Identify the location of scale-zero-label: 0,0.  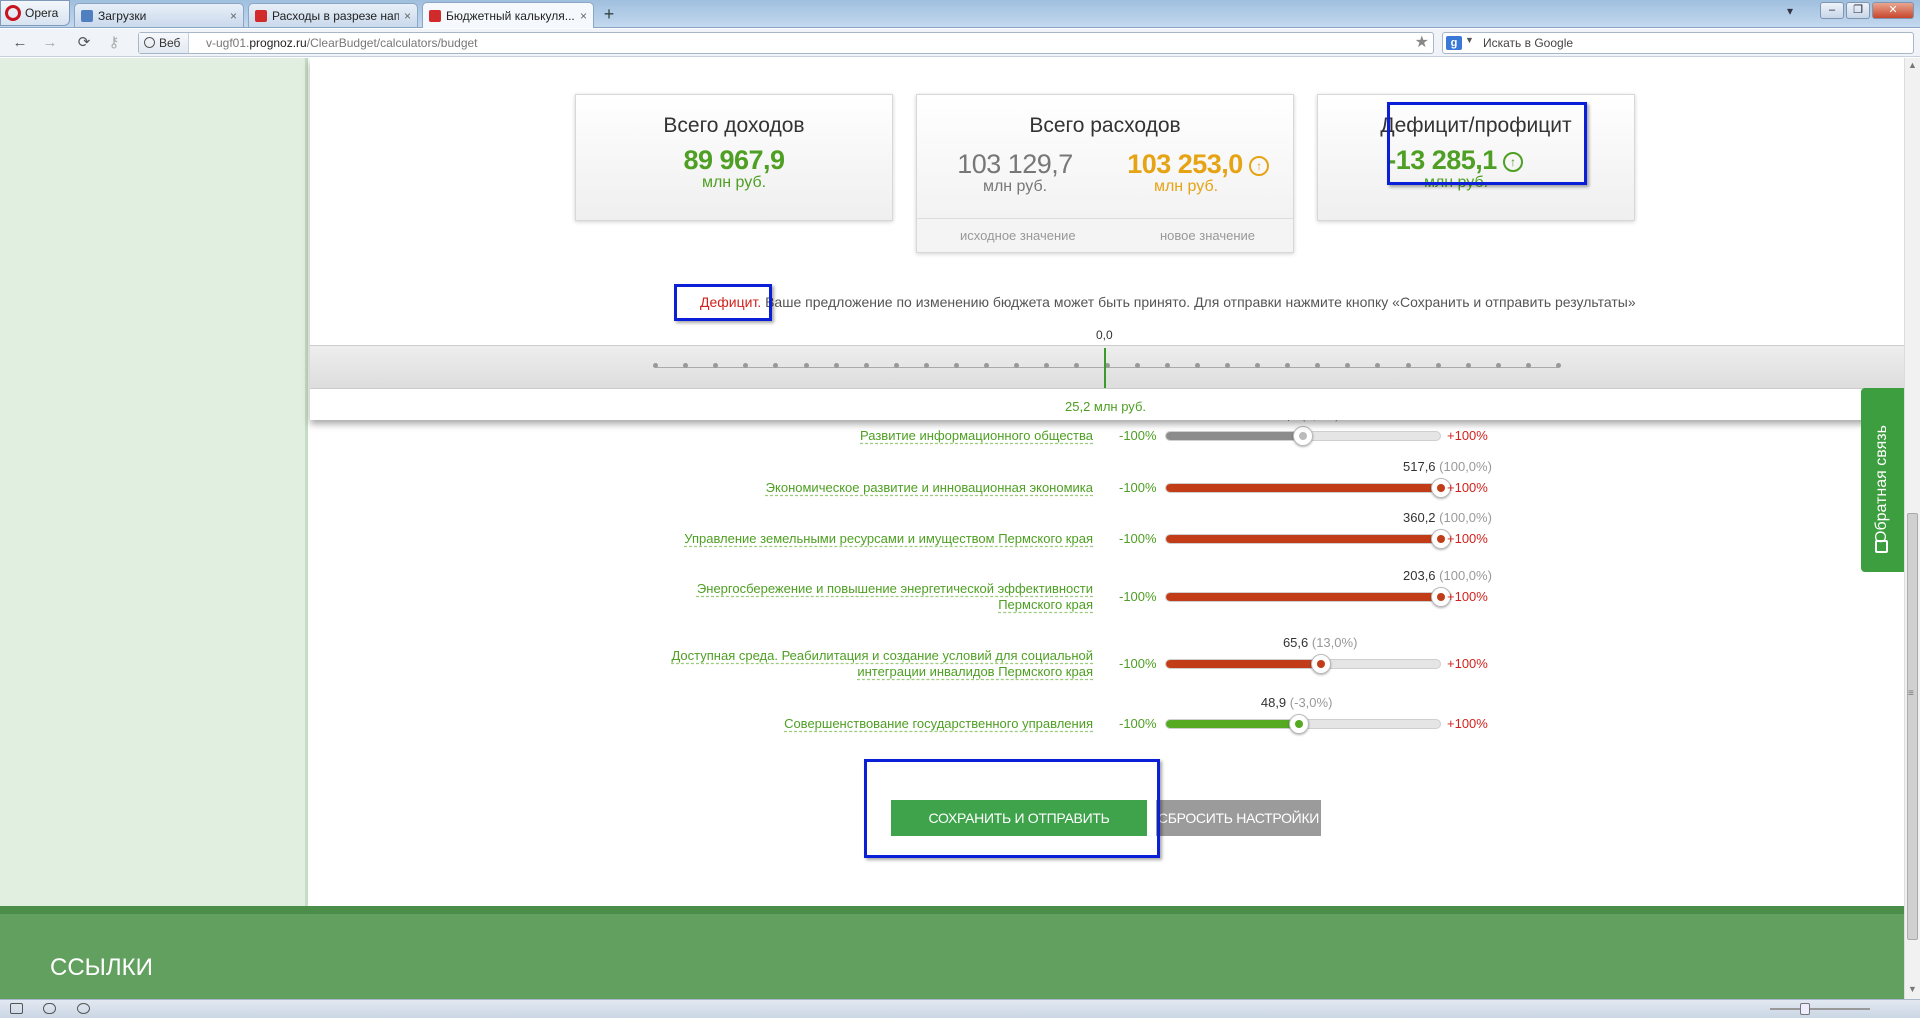
(1104, 335).